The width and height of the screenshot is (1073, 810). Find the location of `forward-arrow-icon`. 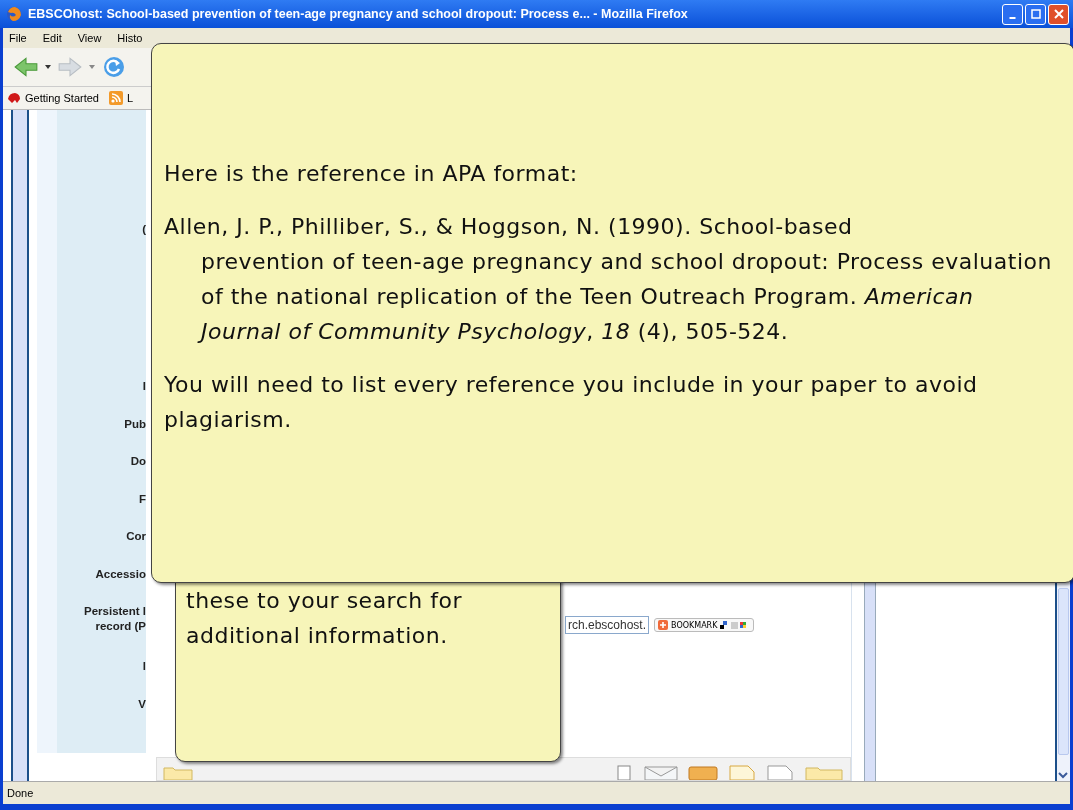

forward-arrow-icon is located at coordinates (70, 67).